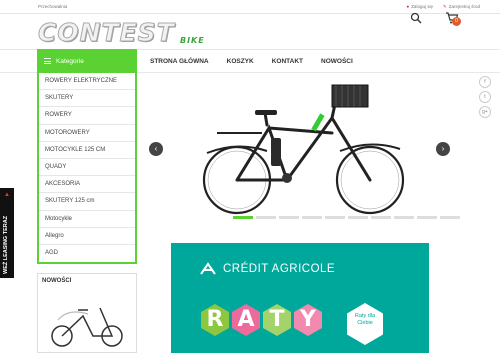 Image resolution: width=500 pixels, height=353 pixels. Describe the element at coordinates (277, 320) in the screenshot. I see `raty-letter: T` at that location.